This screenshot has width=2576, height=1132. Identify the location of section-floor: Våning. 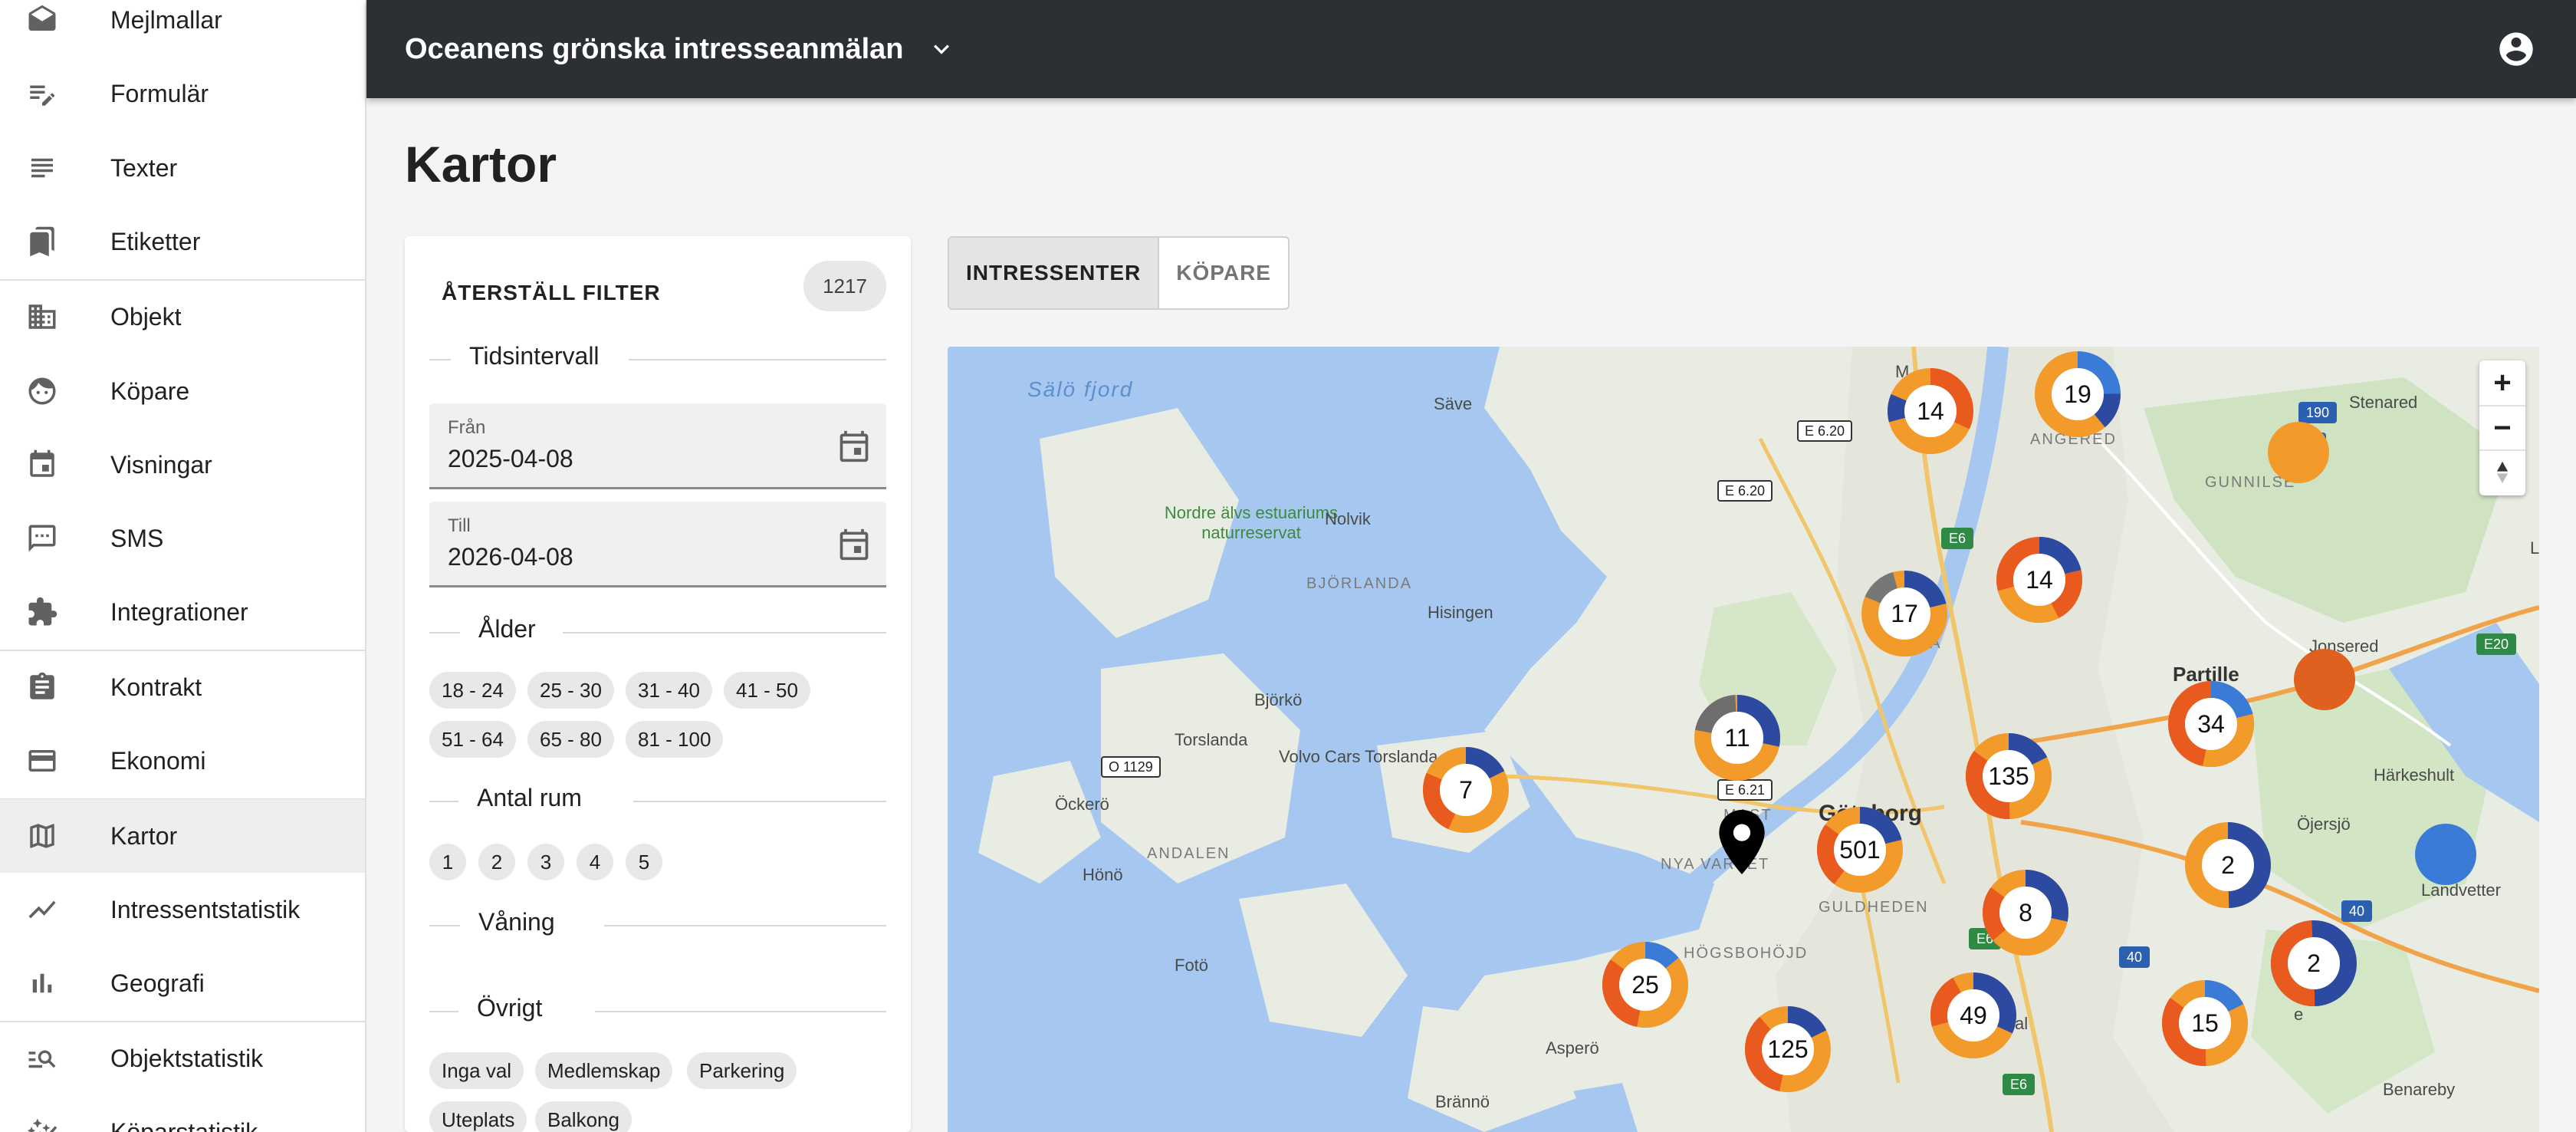
(657, 925).